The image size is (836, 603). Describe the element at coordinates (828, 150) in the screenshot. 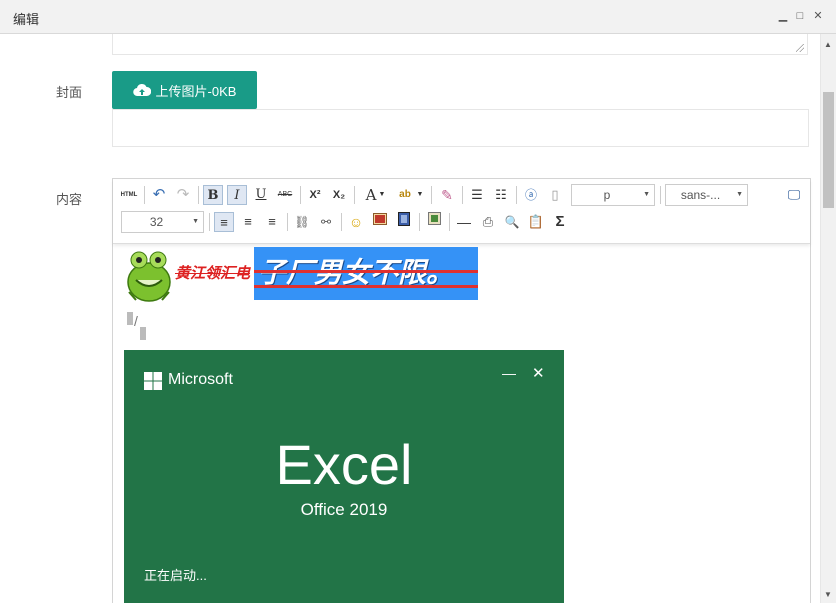

I see `scrollbar-thumb` at that location.